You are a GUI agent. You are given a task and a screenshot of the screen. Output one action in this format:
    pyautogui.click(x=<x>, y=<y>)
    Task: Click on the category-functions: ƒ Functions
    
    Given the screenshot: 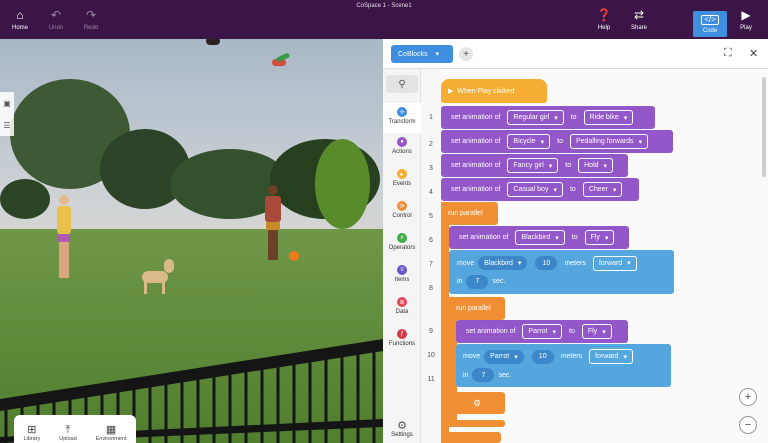 What is the action you would take?
    pyautogui.click(x=402, y=338)
    